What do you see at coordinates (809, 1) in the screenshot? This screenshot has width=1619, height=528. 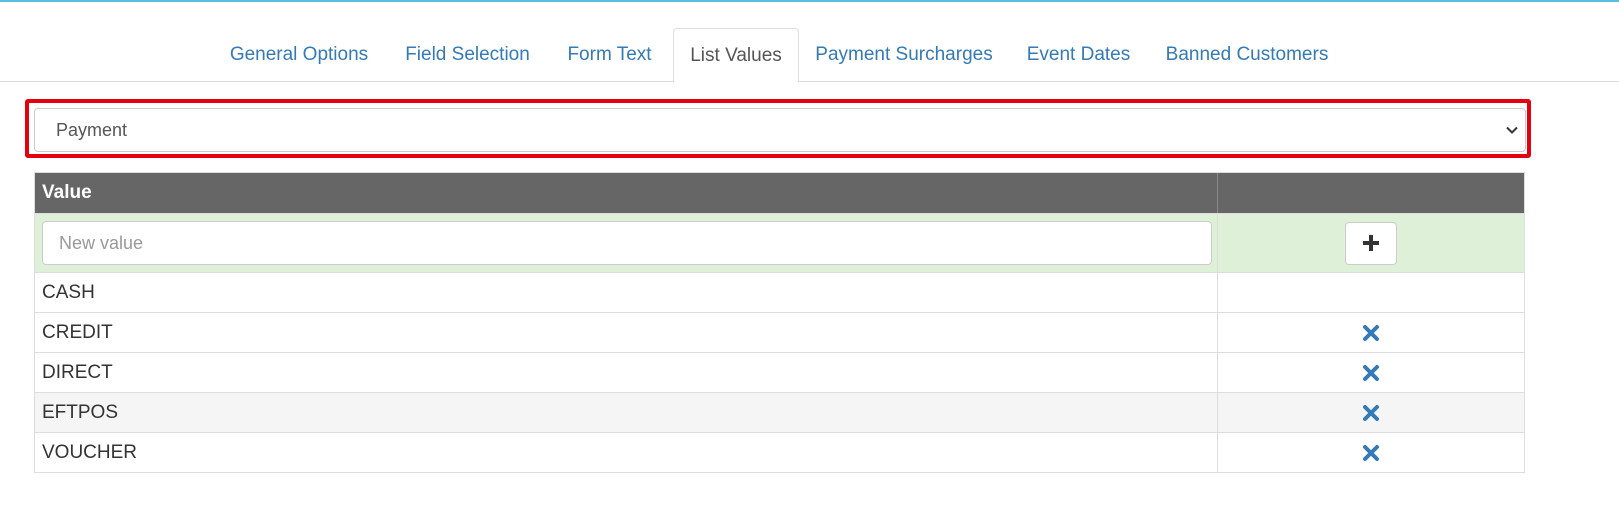 I see `top-accent-line` at bounding box center [809, 1].